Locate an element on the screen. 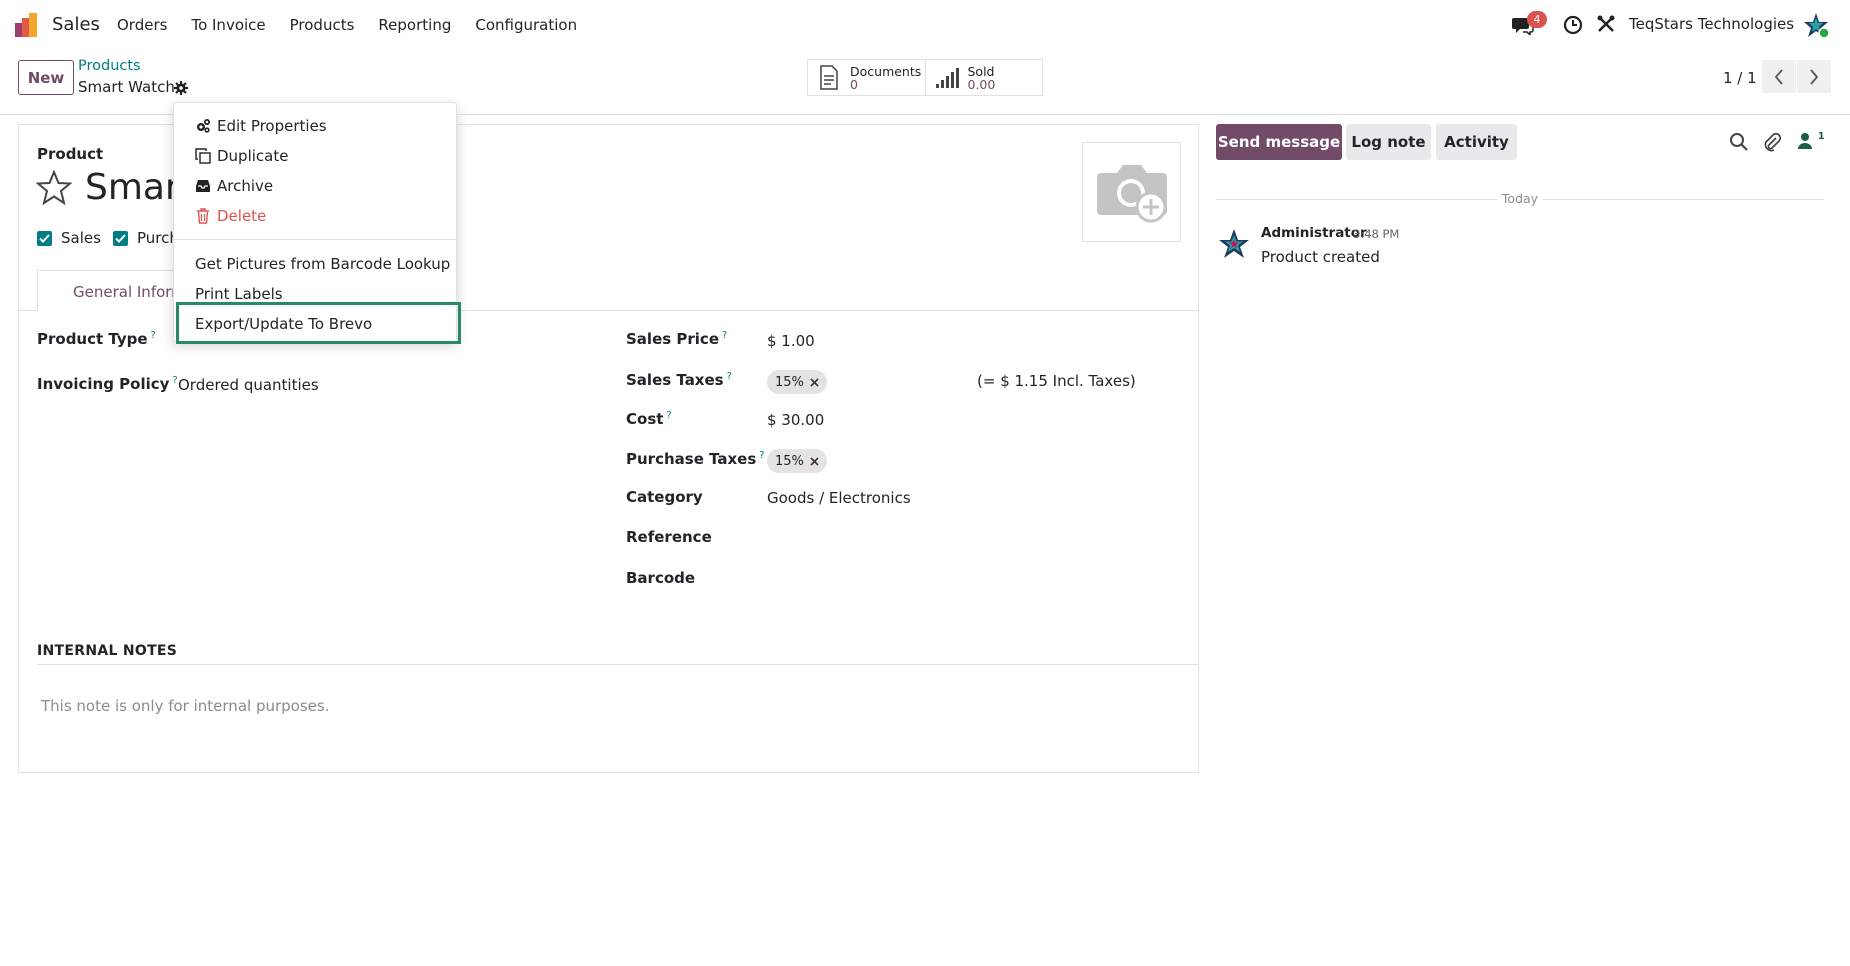  incl-taxes-text: (= $ 1.15 Incl. Taxes) is located at coordinates (1056, 381).